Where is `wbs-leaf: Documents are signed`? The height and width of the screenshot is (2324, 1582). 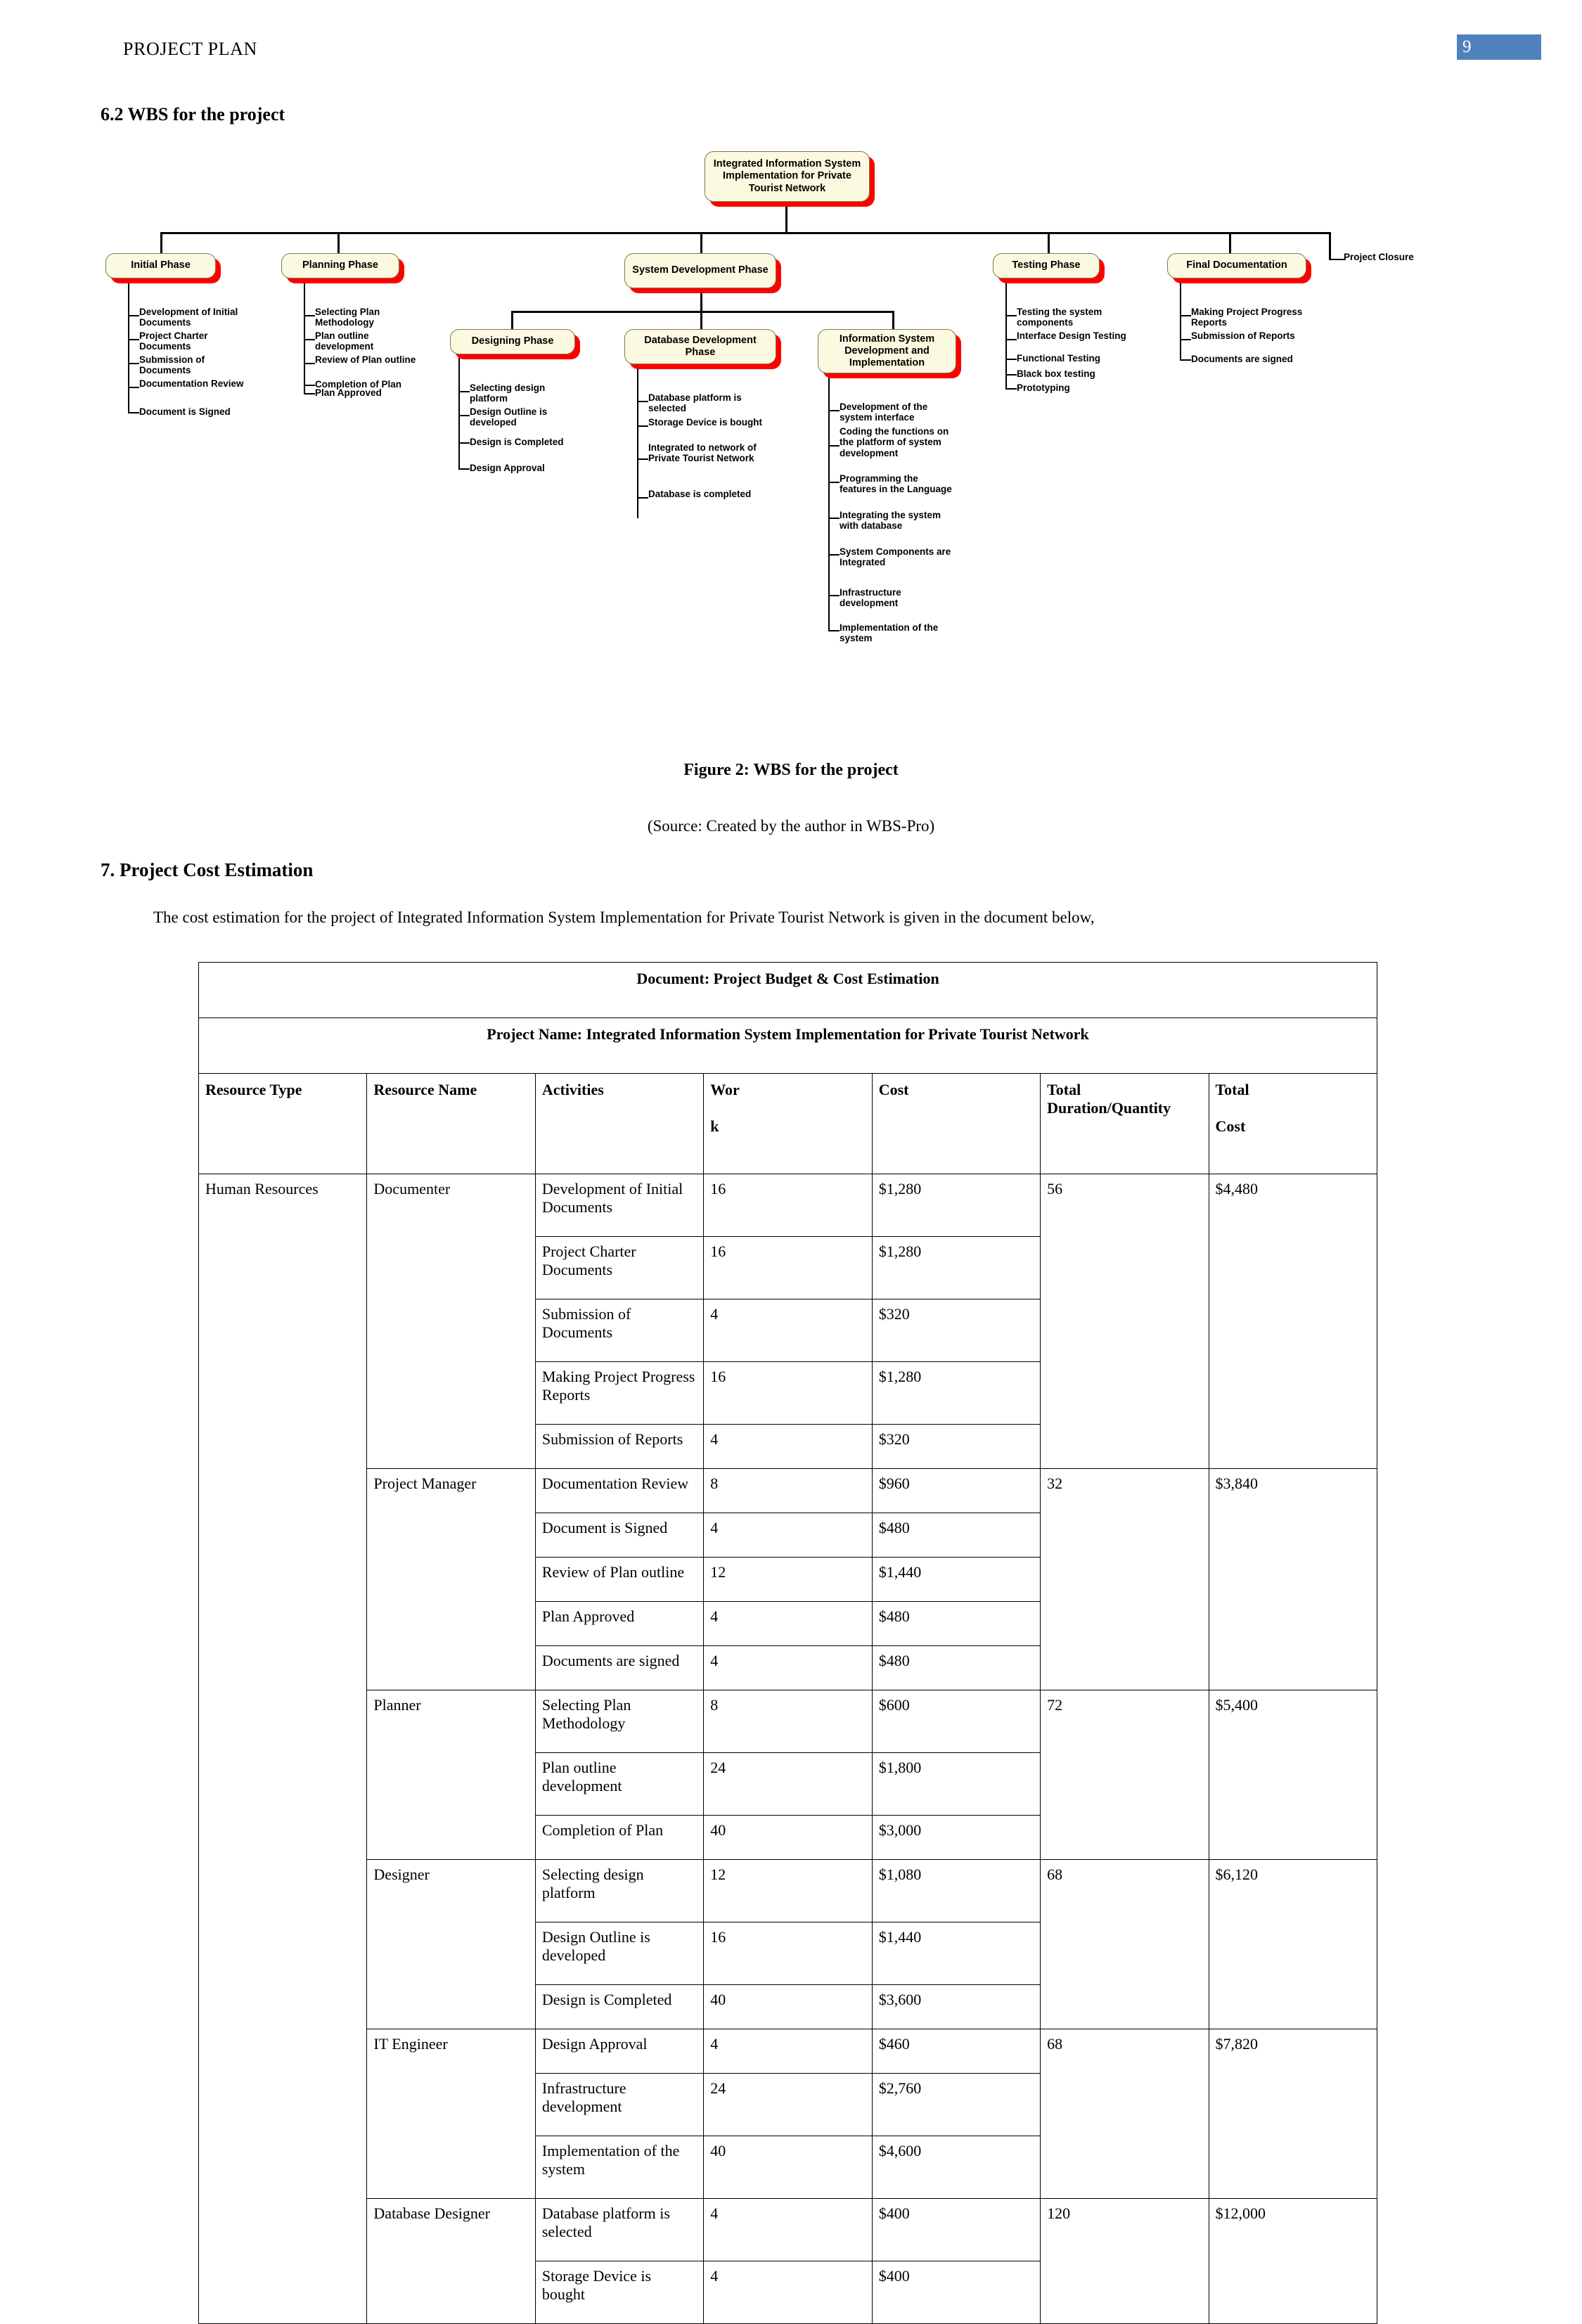
wbs-leaf: Documents are signed is located at coordinates (1242, 359).